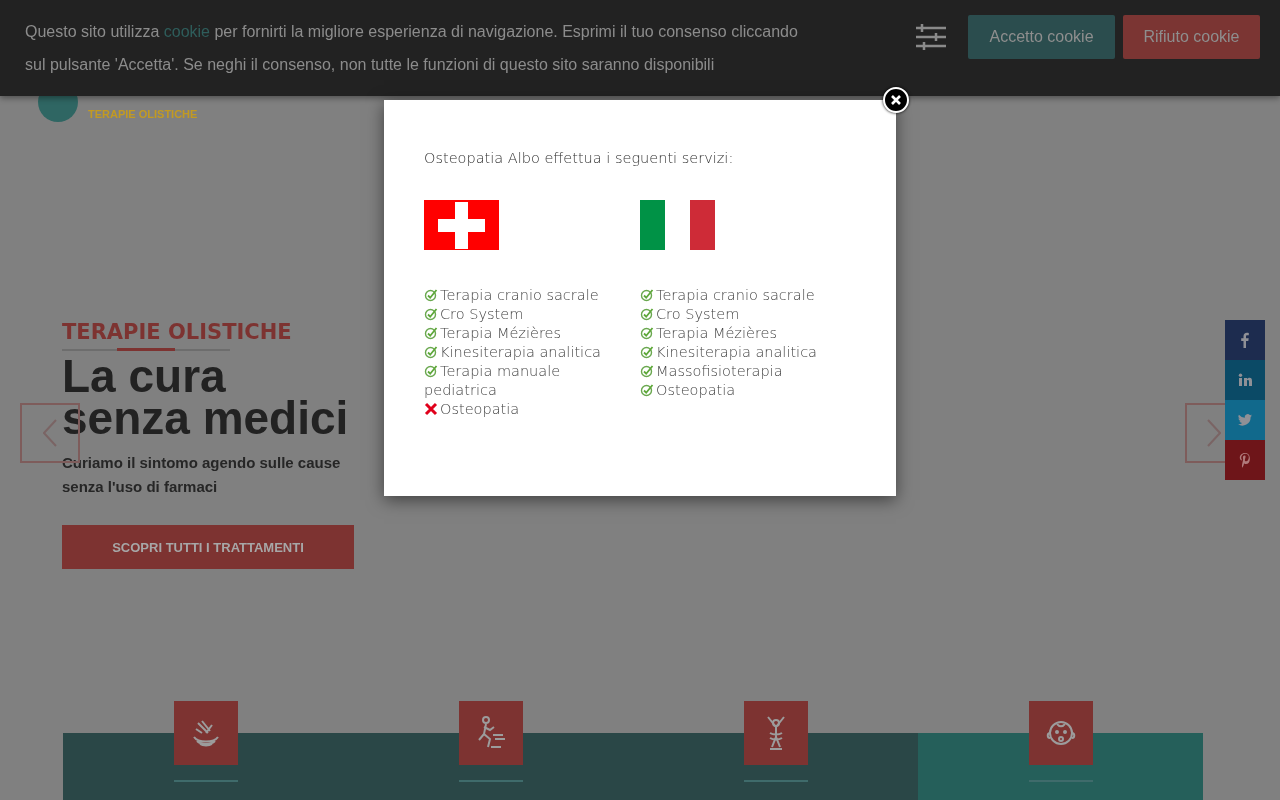  Describe the element at coordinates (1214, 433) in the screenshot. I see `chevron-right-icon` at that location.